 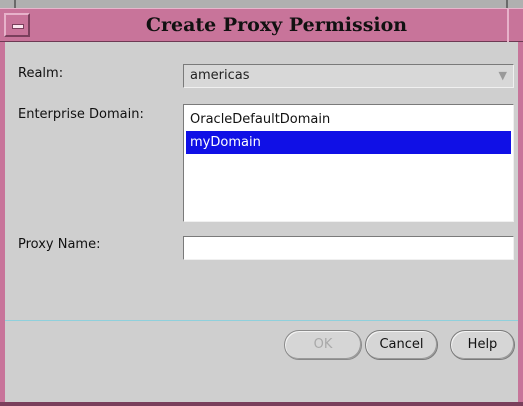 I want to click on title-bar: Create Proxy Permission, so click(x=261, y=25).